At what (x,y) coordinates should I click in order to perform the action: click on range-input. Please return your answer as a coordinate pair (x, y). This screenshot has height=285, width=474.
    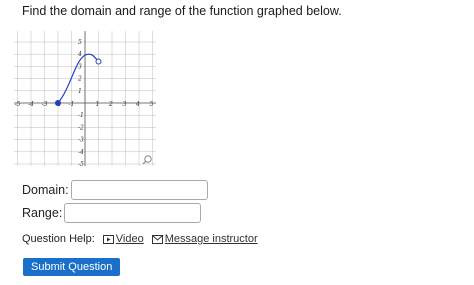
    Looking at the image, I should click on (133, 213).